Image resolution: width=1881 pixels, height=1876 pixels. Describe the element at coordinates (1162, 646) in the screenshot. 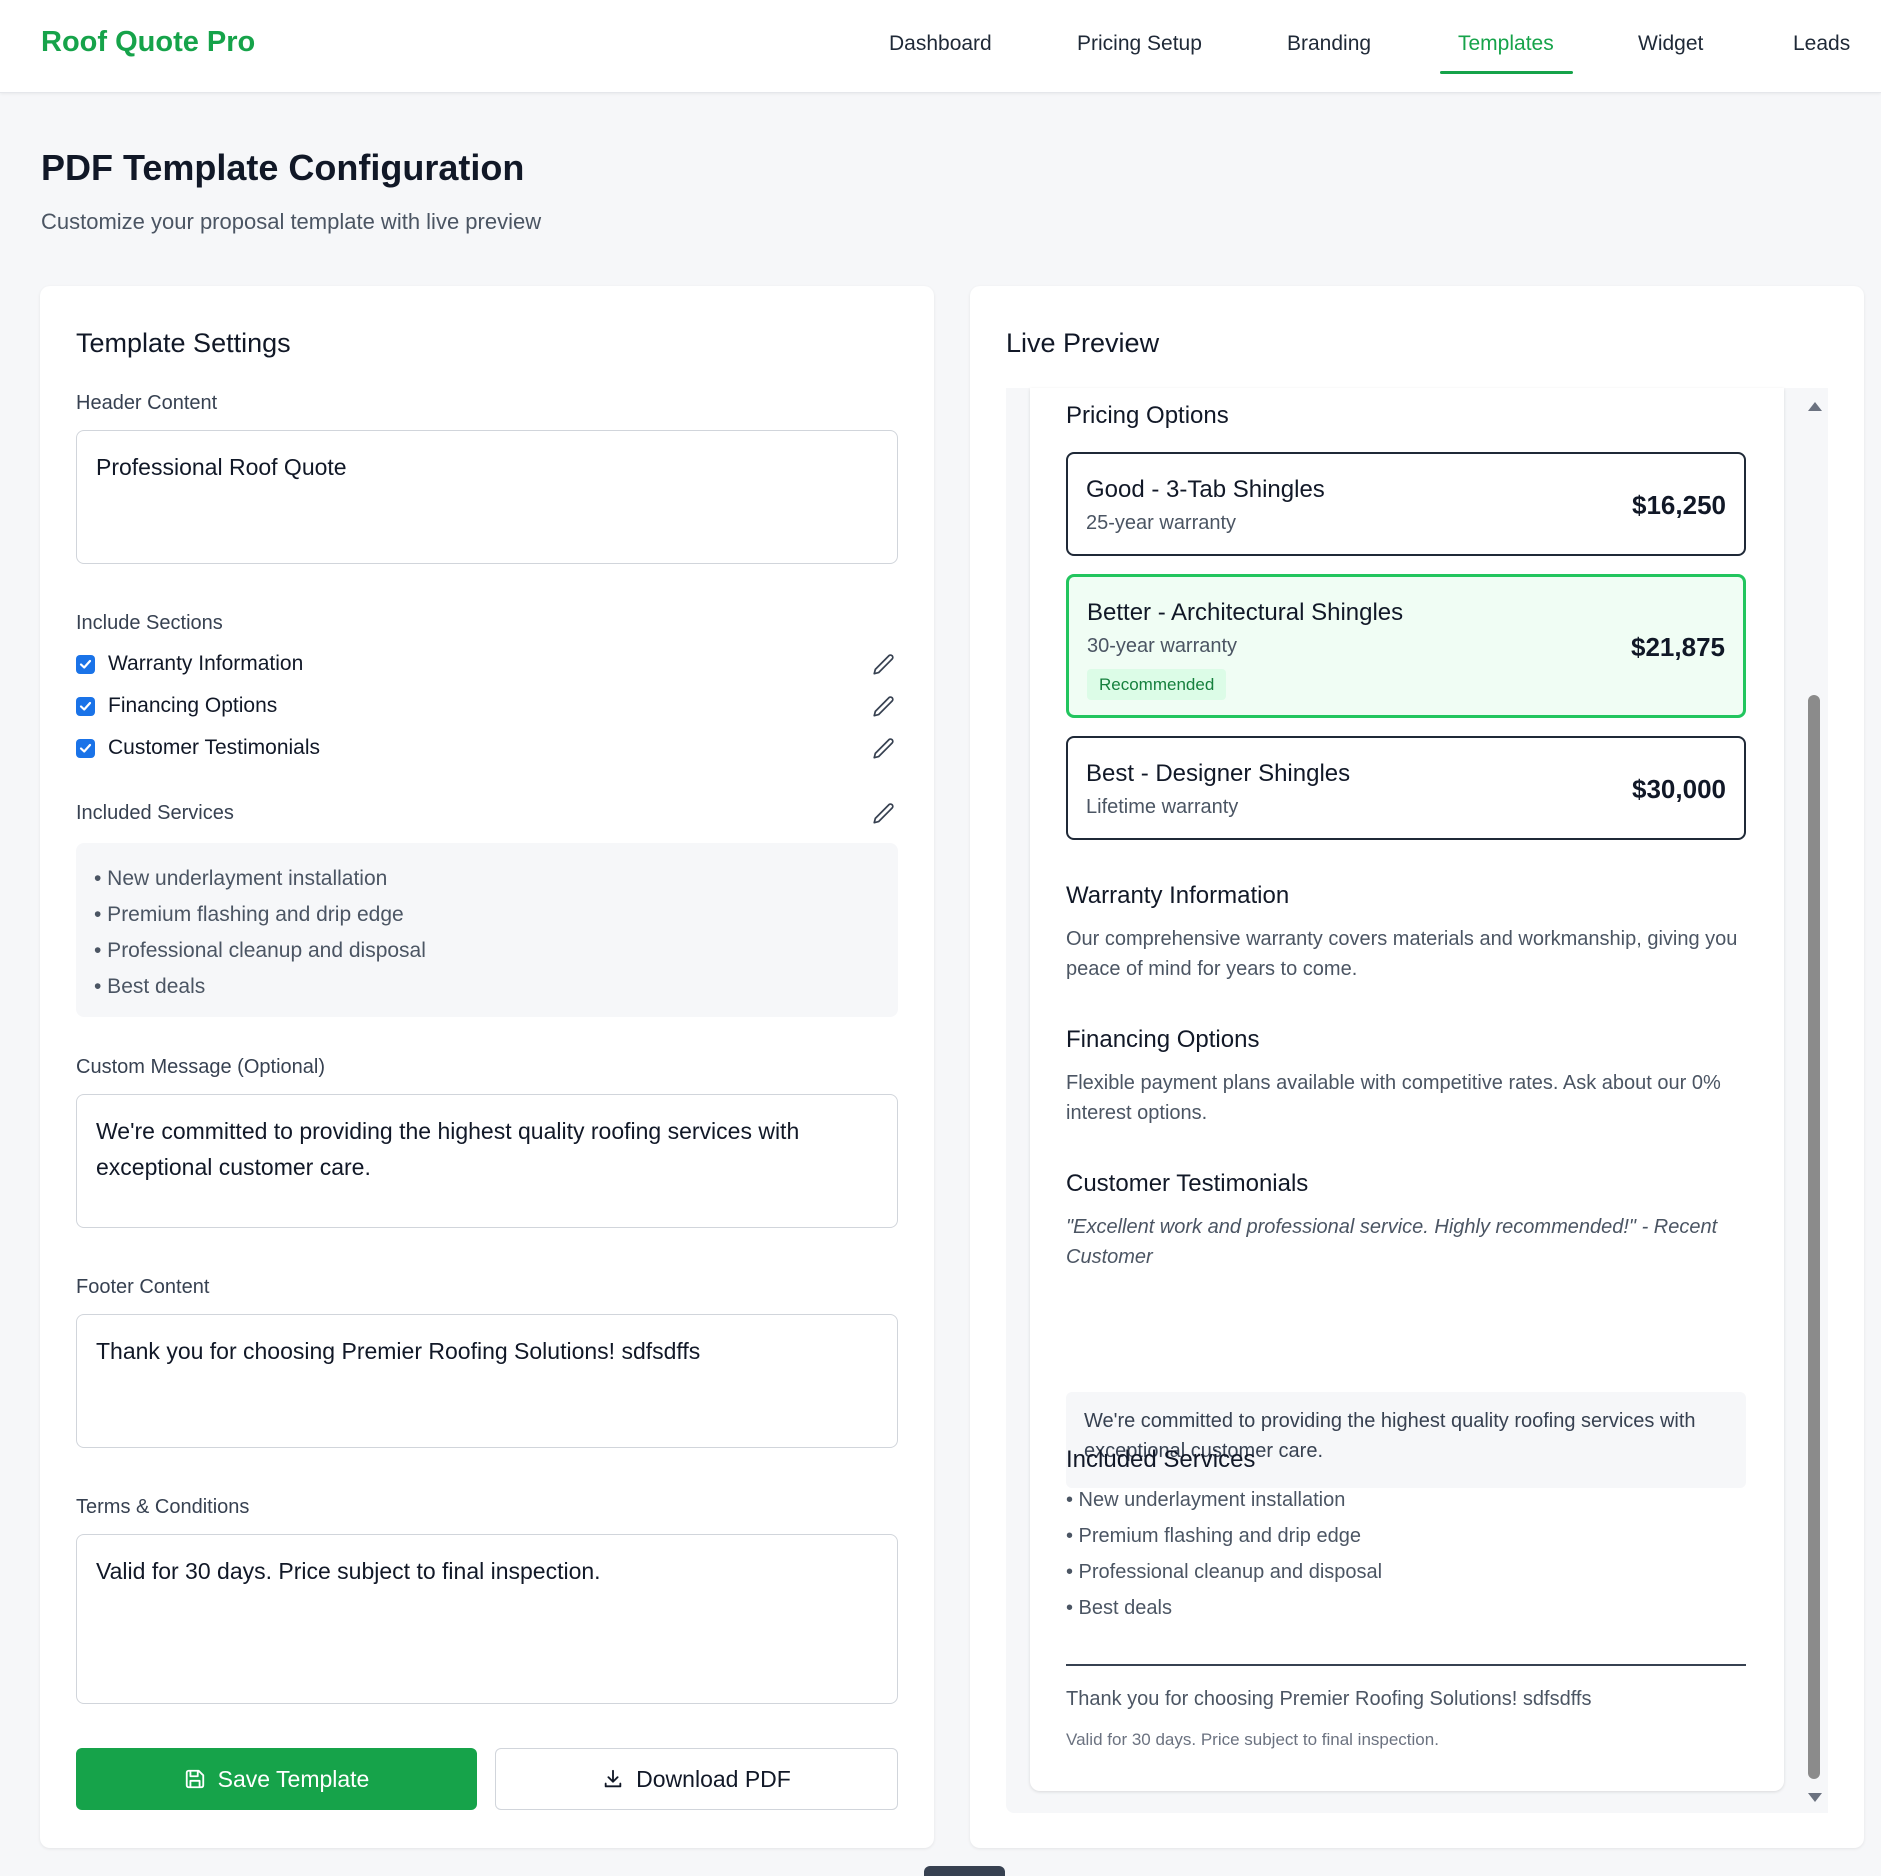

I see `option-warranty: 30-year warranty` at that location.